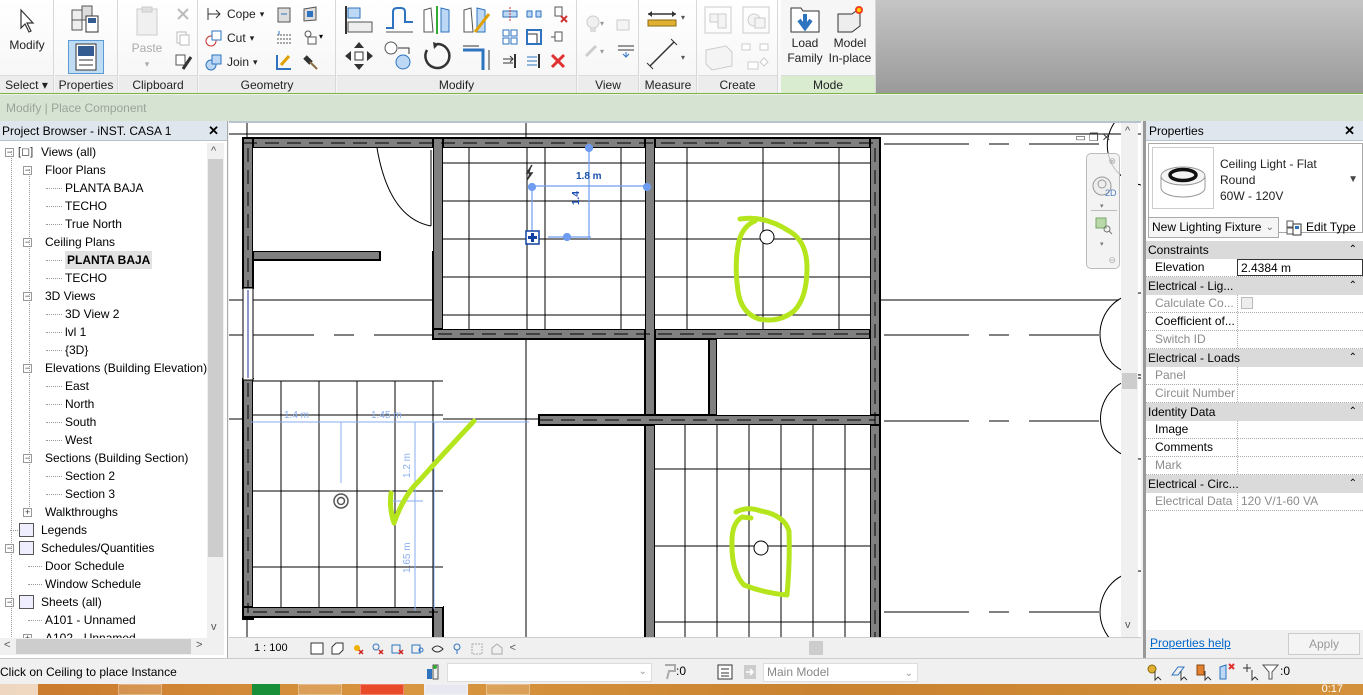 This screenshot has height=695, width=1363. What do you see at coordinates (104, 476) in the screenshot?
I see `tree-item: Section 2` at bounding box center [104, 476].